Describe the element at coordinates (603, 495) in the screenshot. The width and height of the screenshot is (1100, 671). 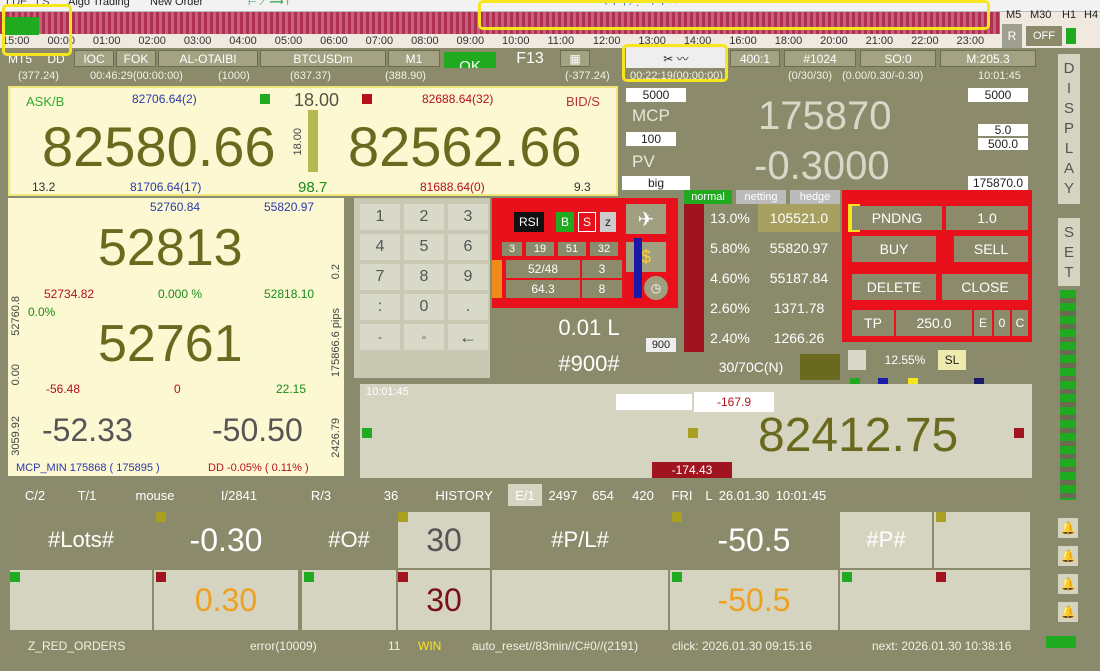
I see `tab-9: 654` at that location.